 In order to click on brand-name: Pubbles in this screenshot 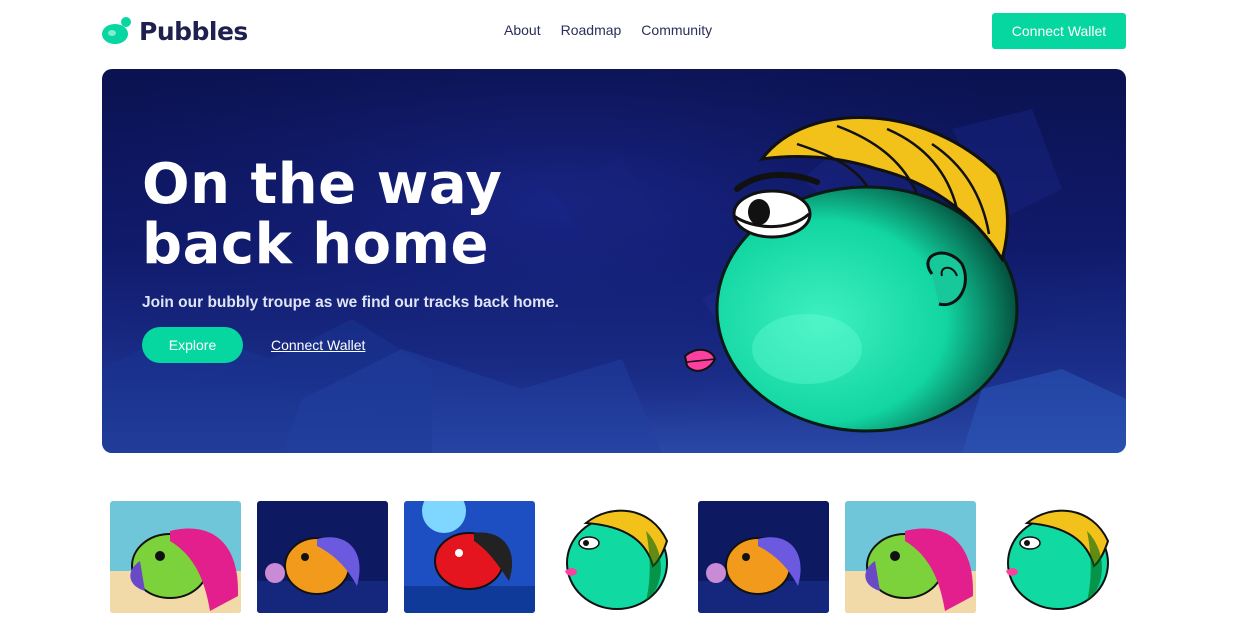, I will do `click(193, 31)`.